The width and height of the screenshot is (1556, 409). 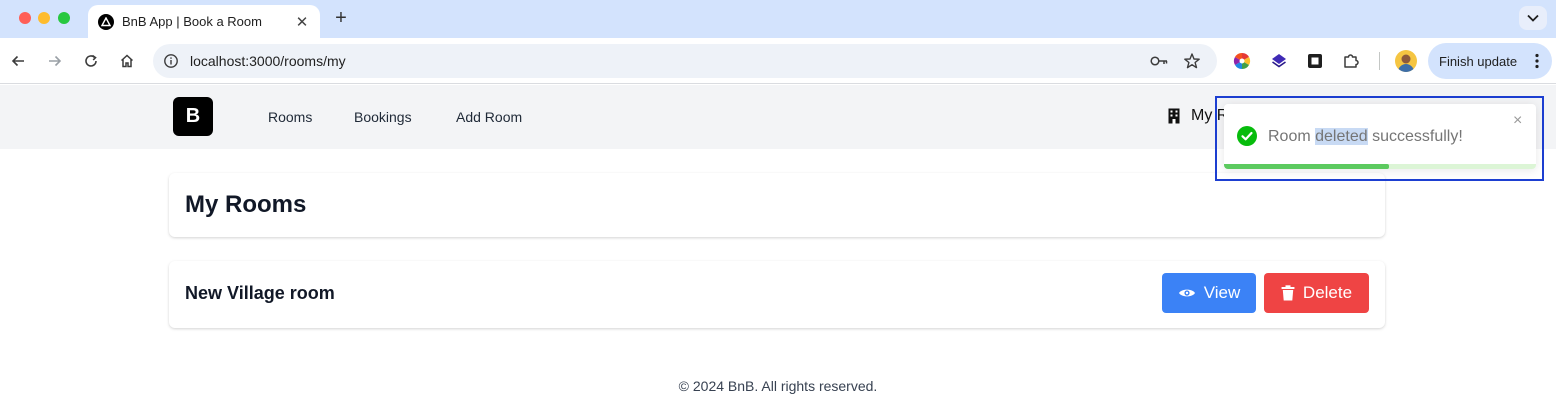 I want to click on success-toast: Room deleted successfully! ×, so click(x=1380, y=136).